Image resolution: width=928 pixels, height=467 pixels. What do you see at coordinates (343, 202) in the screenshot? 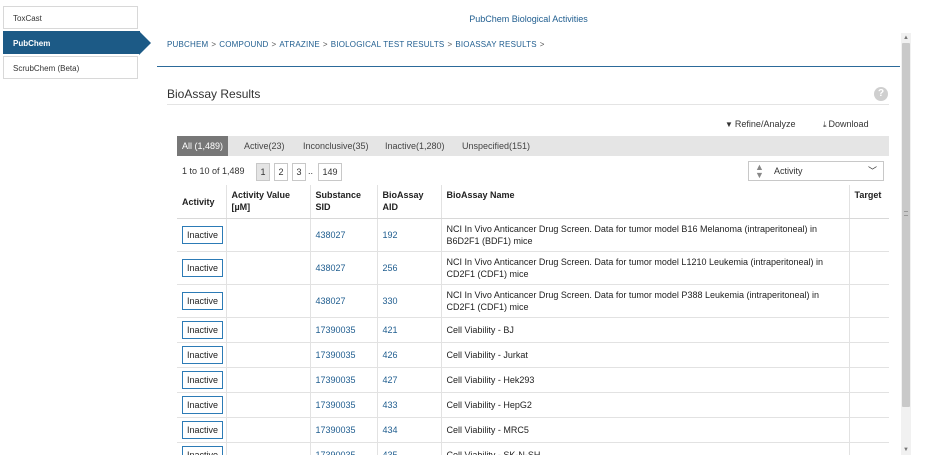
I see `column-header-substance-sid: Substance SID` at bounding box center [343, 202].